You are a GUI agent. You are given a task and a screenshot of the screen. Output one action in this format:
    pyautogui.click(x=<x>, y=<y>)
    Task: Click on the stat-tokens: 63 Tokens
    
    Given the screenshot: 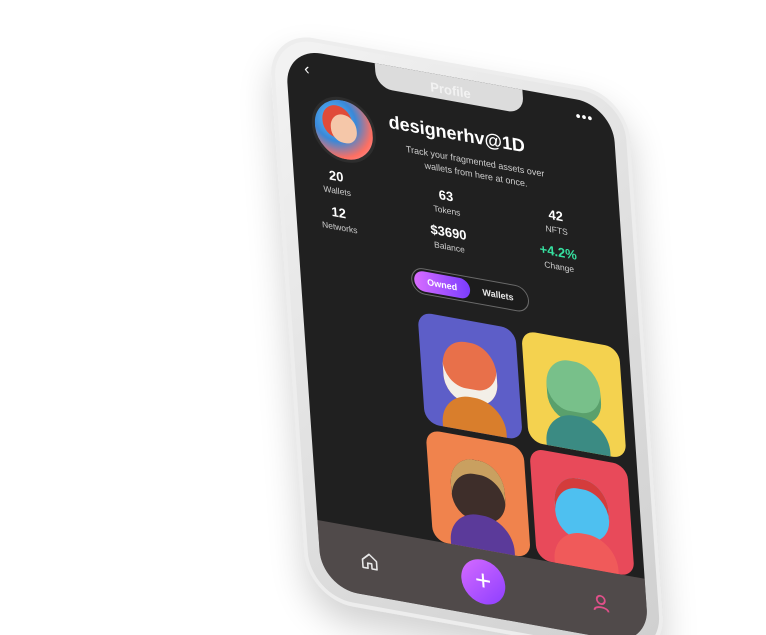 What is the action you would take?
    pyautogui.click(x=446, y=202)
    